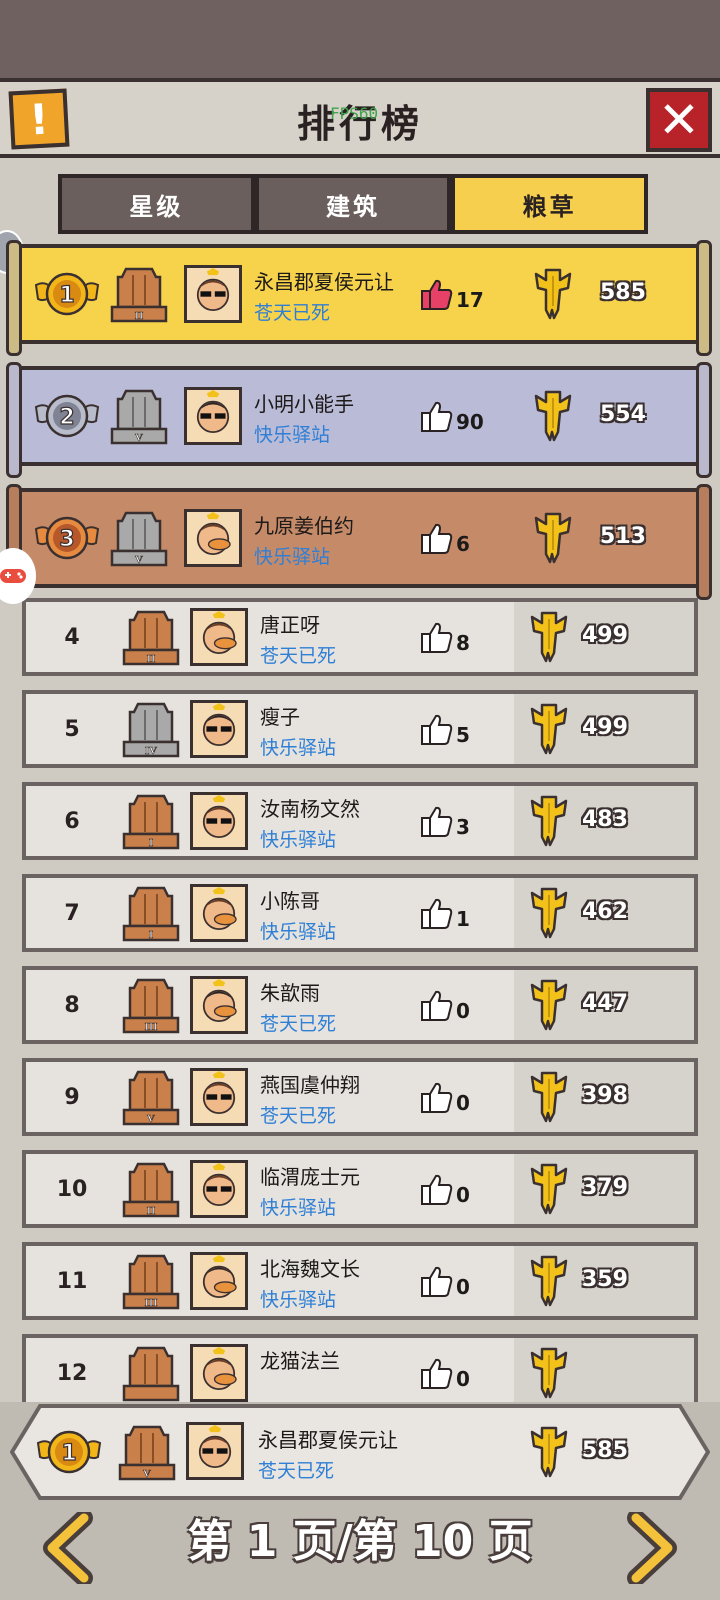  What do you see at coordinates (360, 39) in the screenshot?
I see `top-status-band` at bounding box center [360, 39].